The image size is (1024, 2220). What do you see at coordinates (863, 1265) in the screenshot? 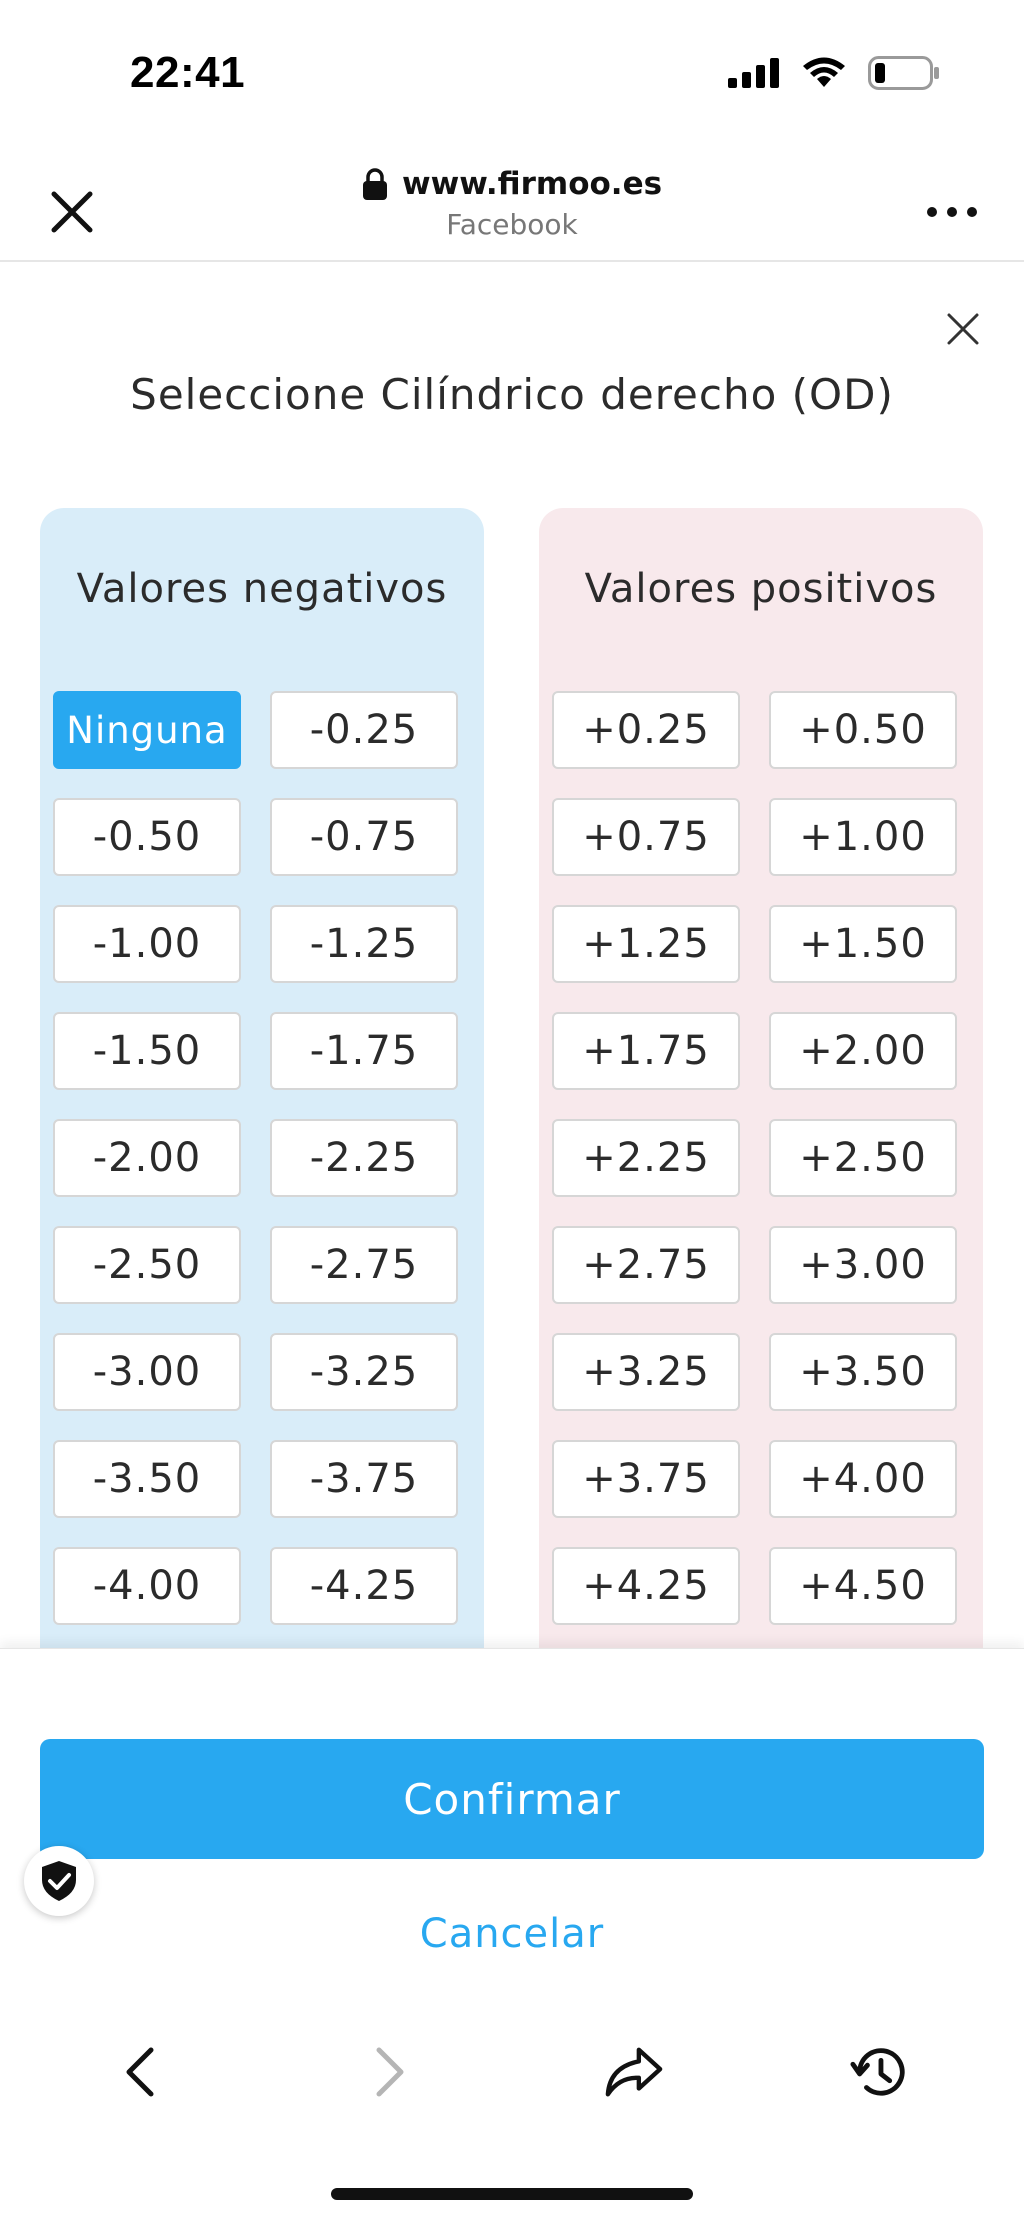
I see `positive-value-option: +3.00` at bounding box center [863, 1265].